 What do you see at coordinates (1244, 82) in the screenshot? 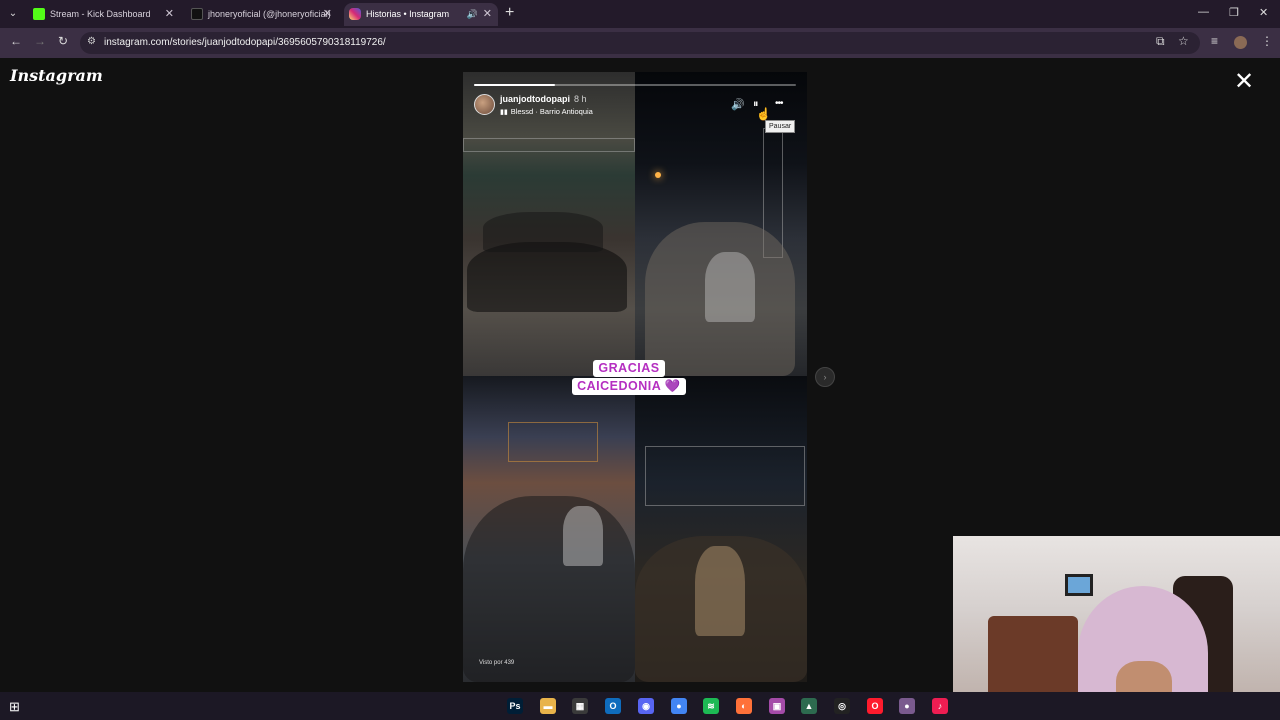
I see `close-story-button: ✕` at bounding box center [1244, 82].